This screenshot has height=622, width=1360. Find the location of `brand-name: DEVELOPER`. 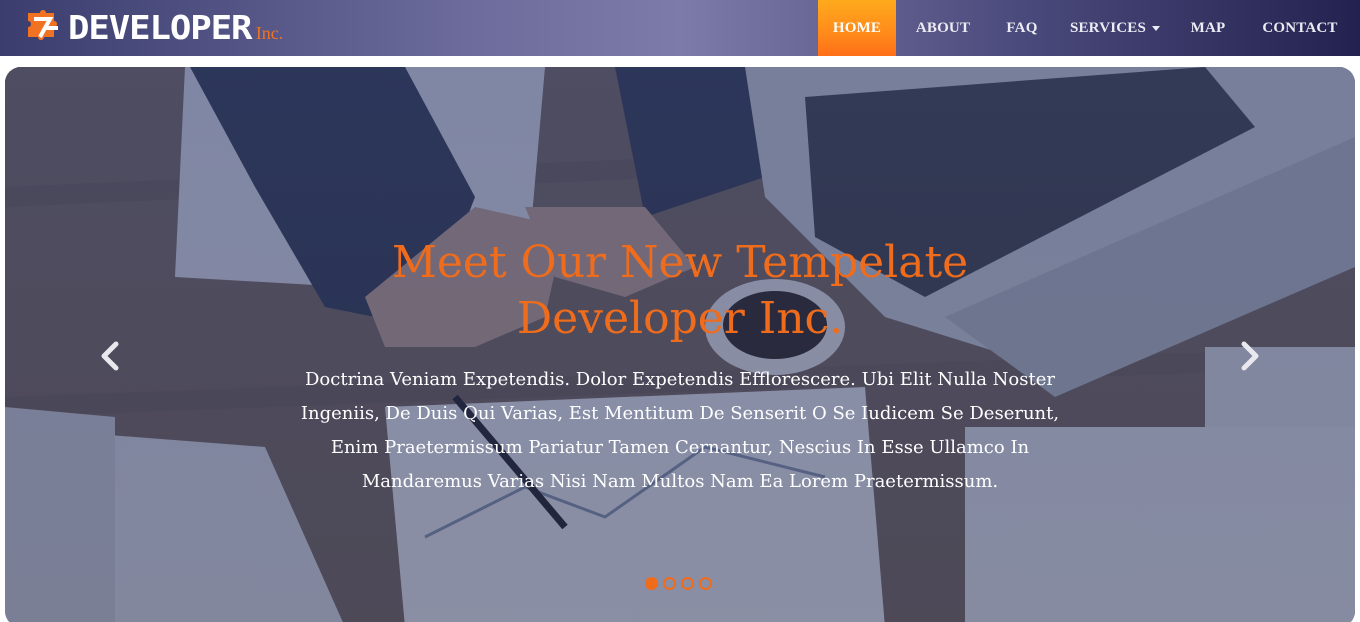

brand-name: DEVELOPER is located at coordinates (160, 27).